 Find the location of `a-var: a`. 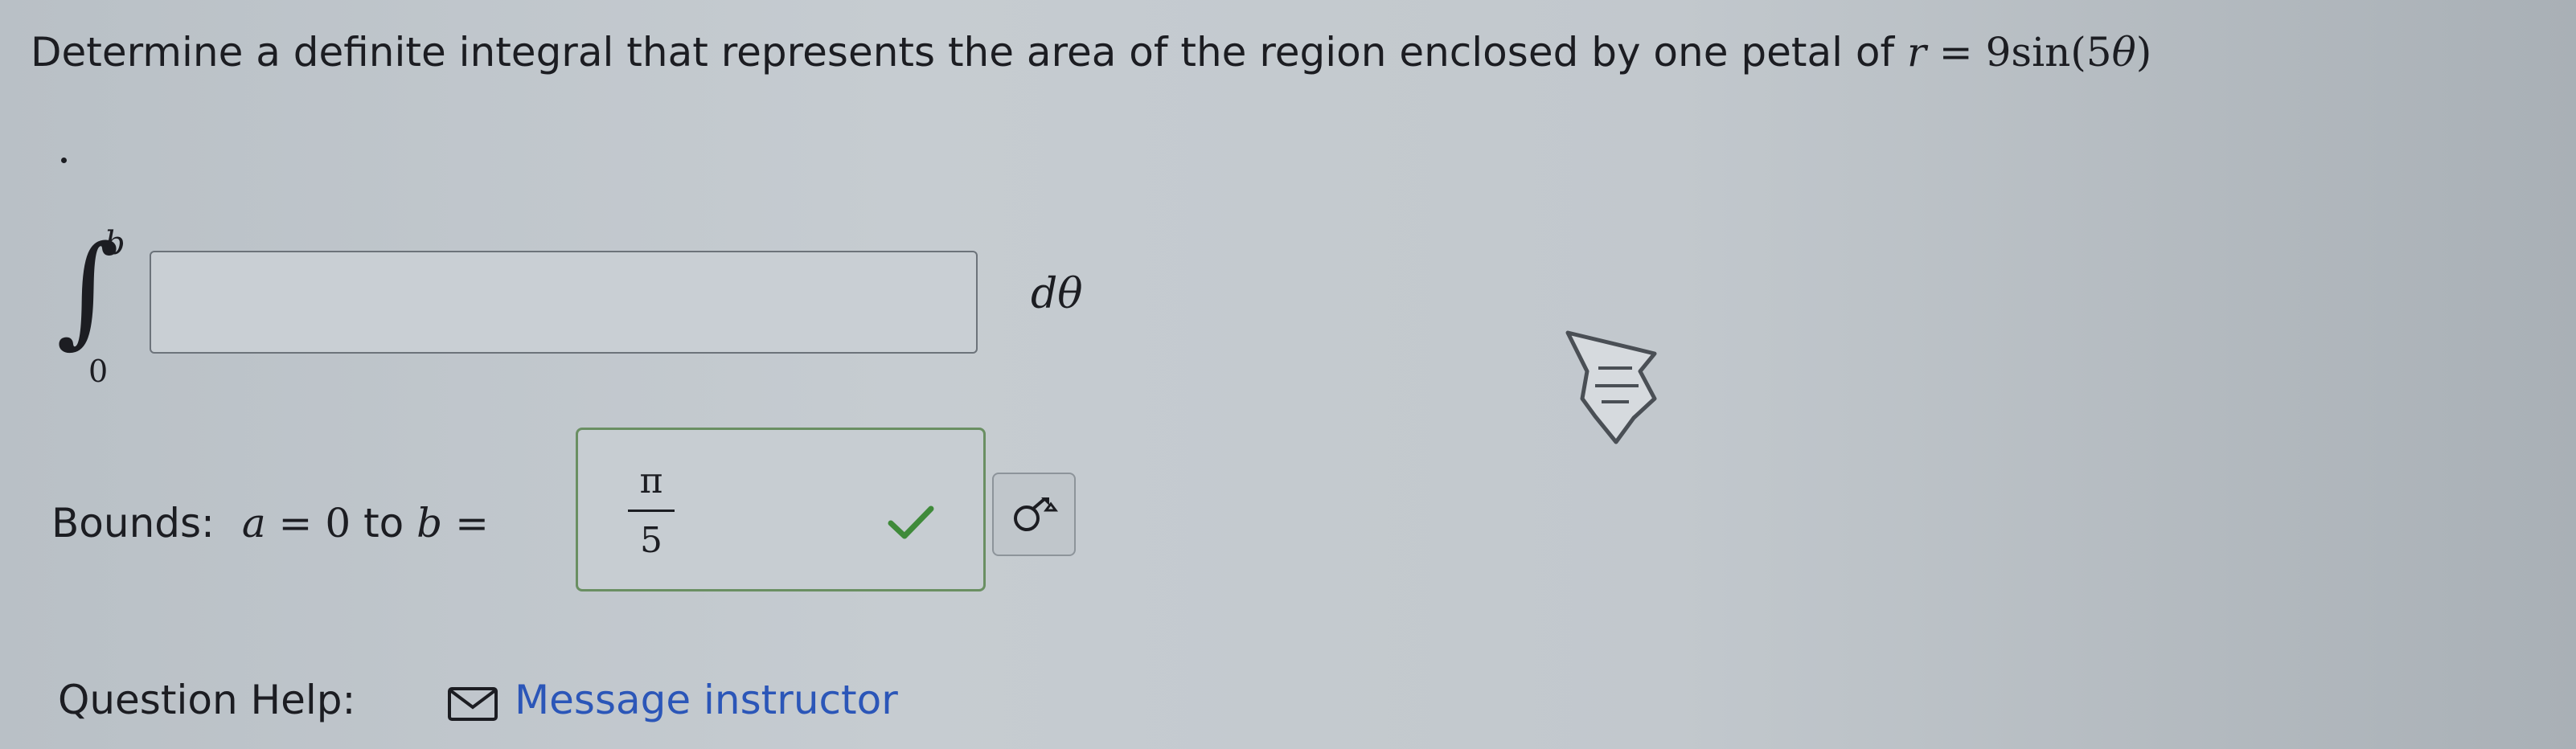

a-var: a is located at coordinates (254, 523).